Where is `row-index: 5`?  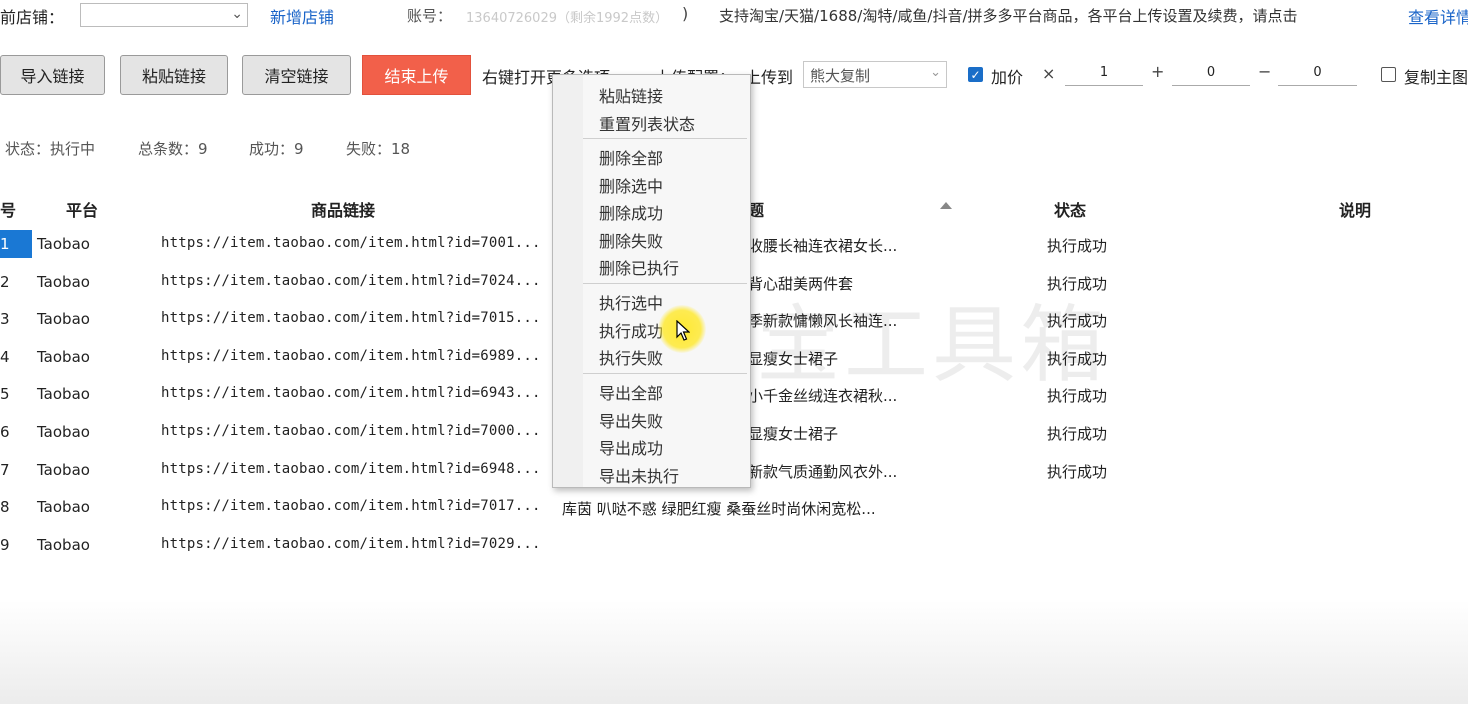
row-index: 5 is located at coordinates (16, 394).